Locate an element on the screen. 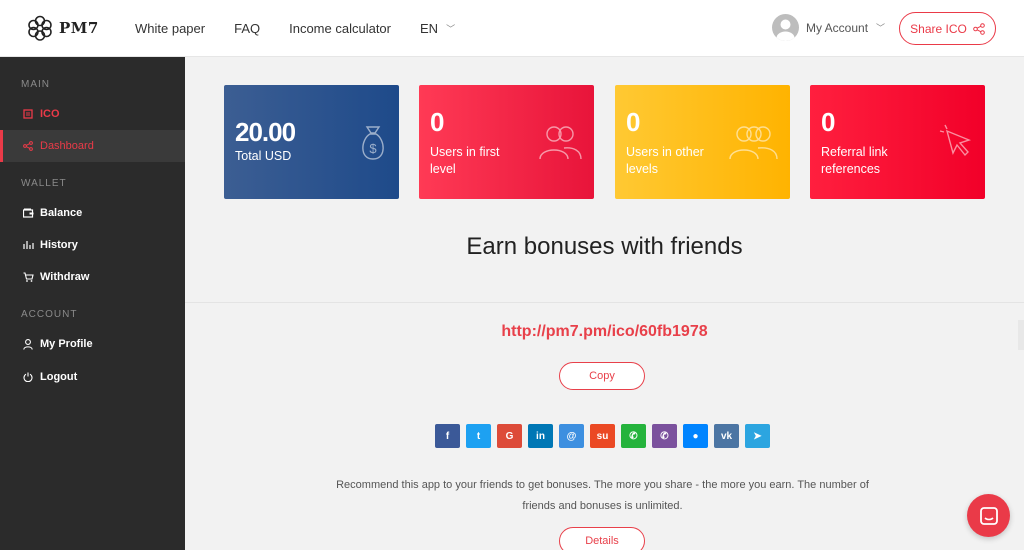  nav-white-paper: White paper is located at coordinates (170, 28).